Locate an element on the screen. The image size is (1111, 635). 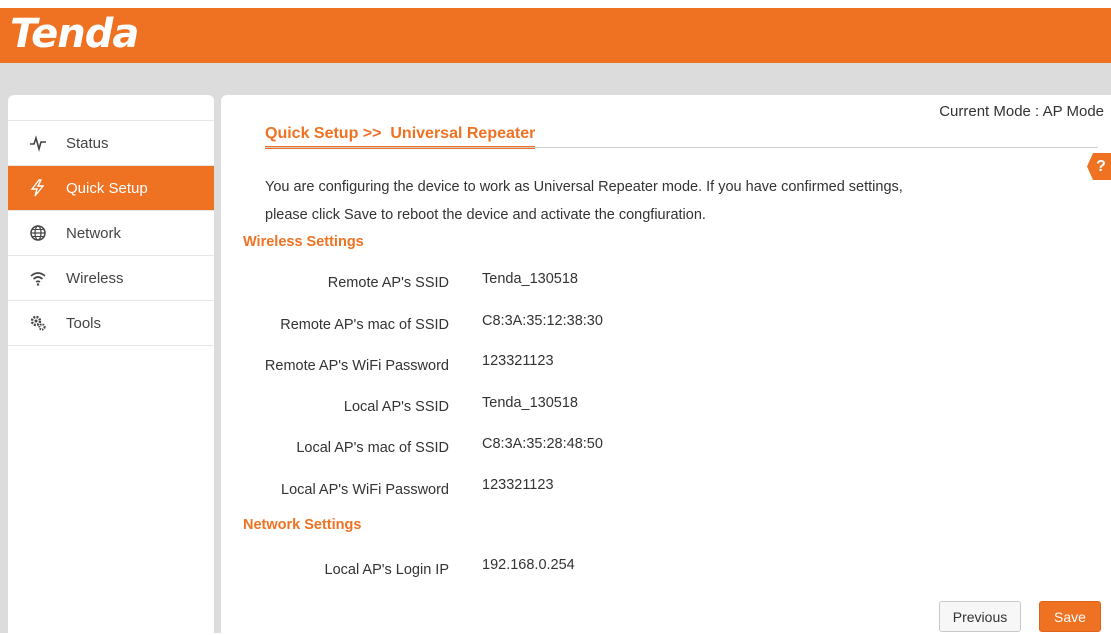
wifi-icon is located at coordinates (38, 278).